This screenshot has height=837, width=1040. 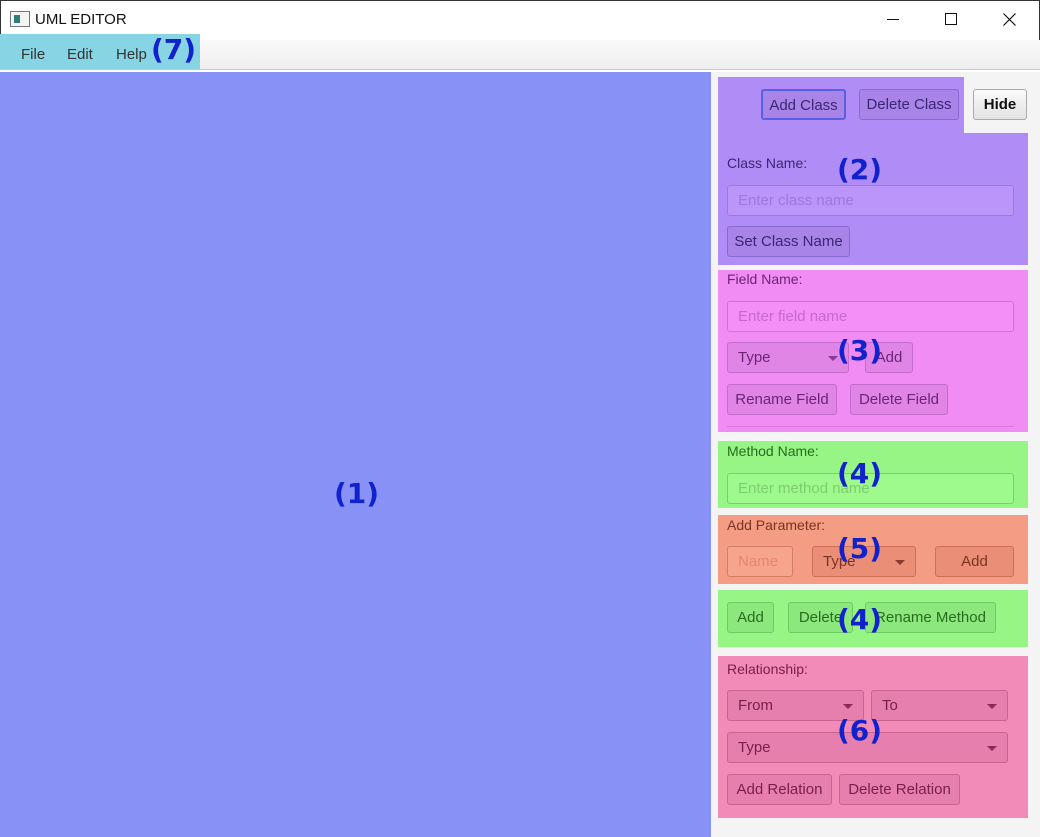 I want to click on relation-to-value: To, so click(x=890, y=705).